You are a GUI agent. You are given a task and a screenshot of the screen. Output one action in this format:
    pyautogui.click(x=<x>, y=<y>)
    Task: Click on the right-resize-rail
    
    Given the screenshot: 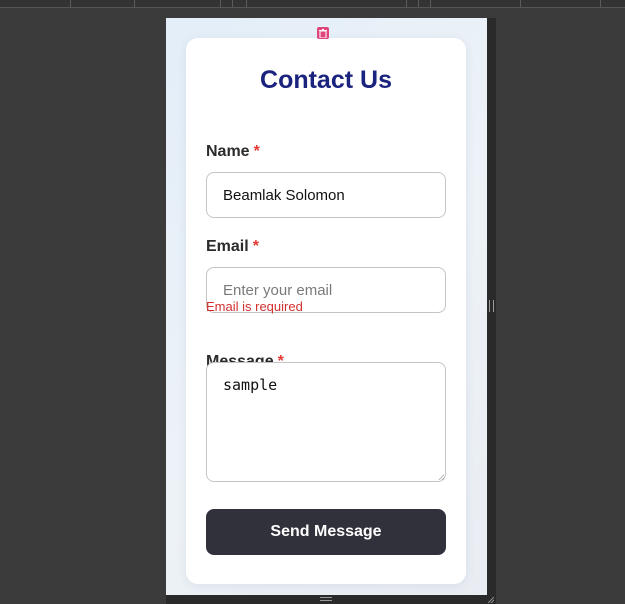 What is the action you would take?
    pyautogui.click(x=491, y=306)
    